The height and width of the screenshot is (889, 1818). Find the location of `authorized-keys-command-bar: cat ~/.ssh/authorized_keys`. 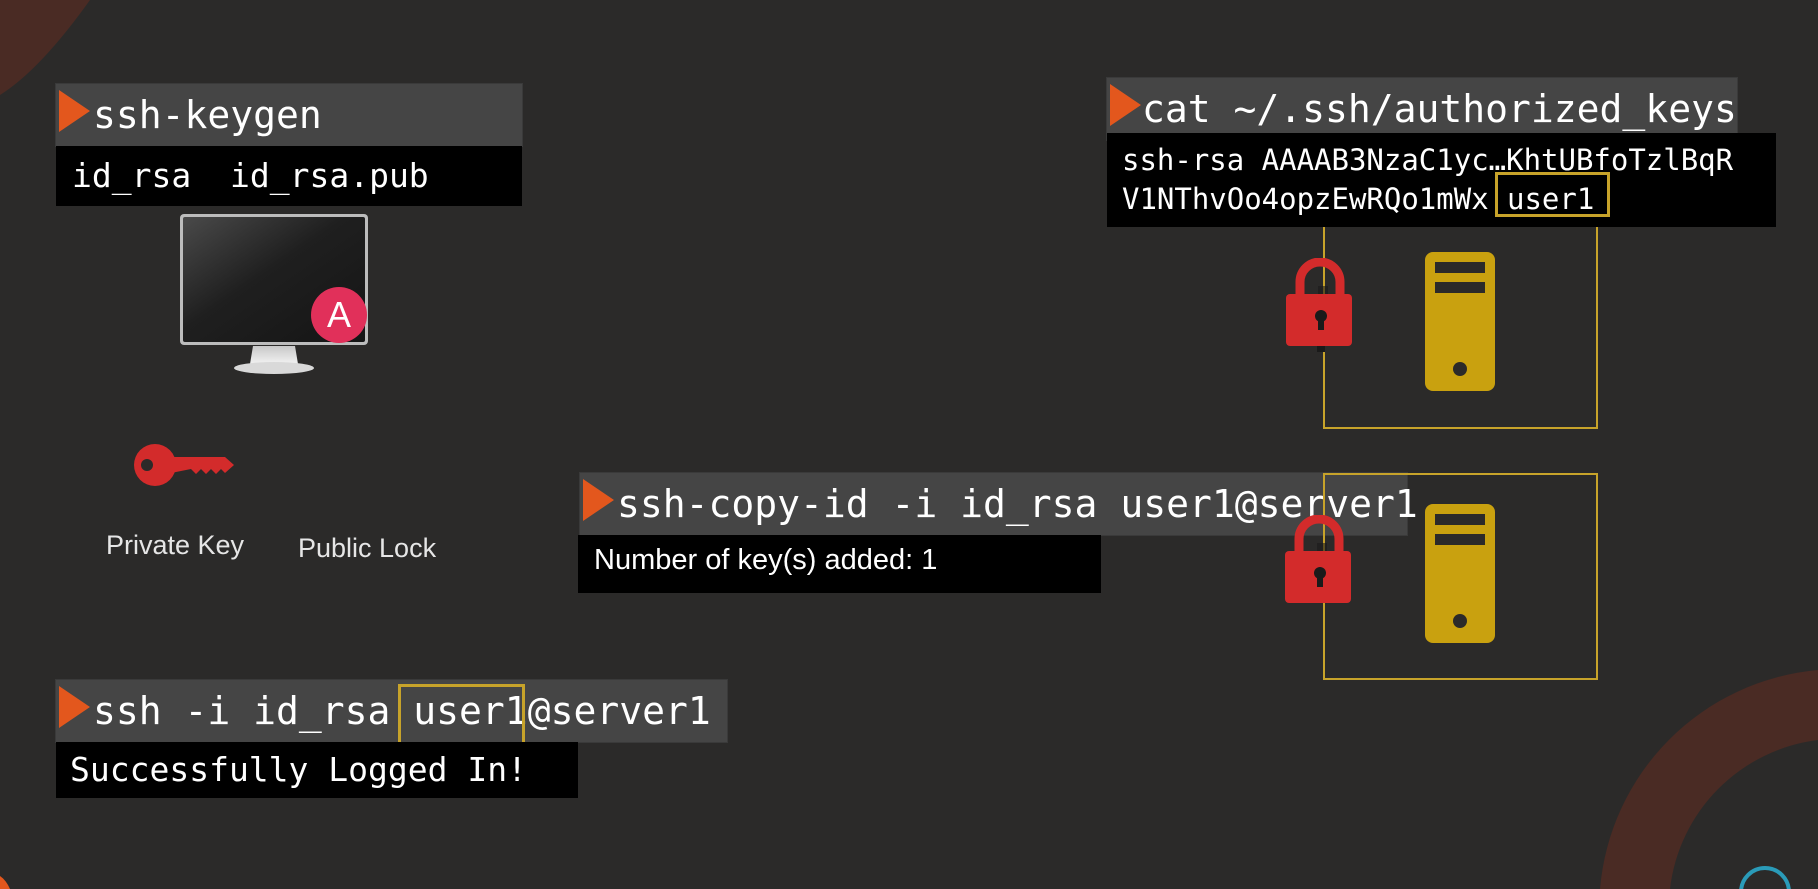

authorized-keys-command-bar: cat ~/.ssh/authorized_keys is located at coordinates (1422, 109).